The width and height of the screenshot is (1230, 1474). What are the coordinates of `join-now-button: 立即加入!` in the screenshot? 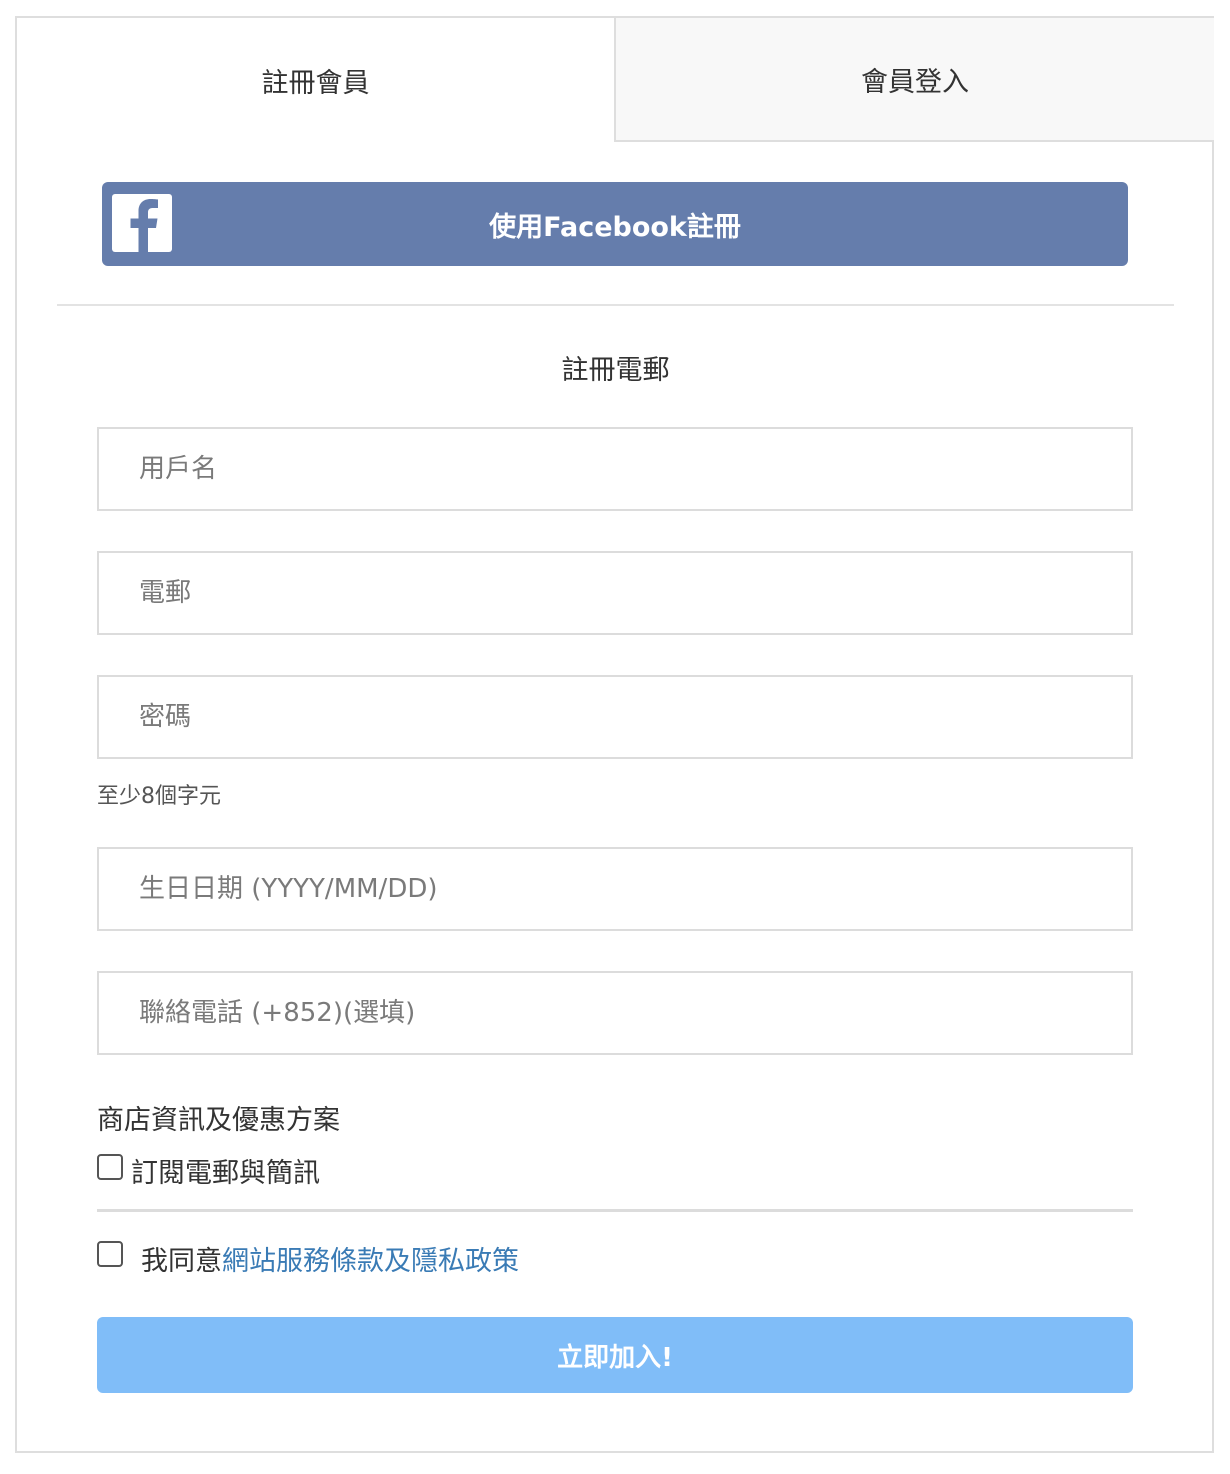 It's located at (615, 1355).